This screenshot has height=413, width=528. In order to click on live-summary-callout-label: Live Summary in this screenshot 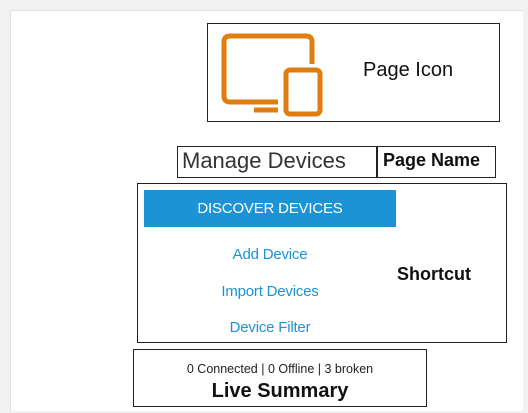, I will do `click(280, 391)`.